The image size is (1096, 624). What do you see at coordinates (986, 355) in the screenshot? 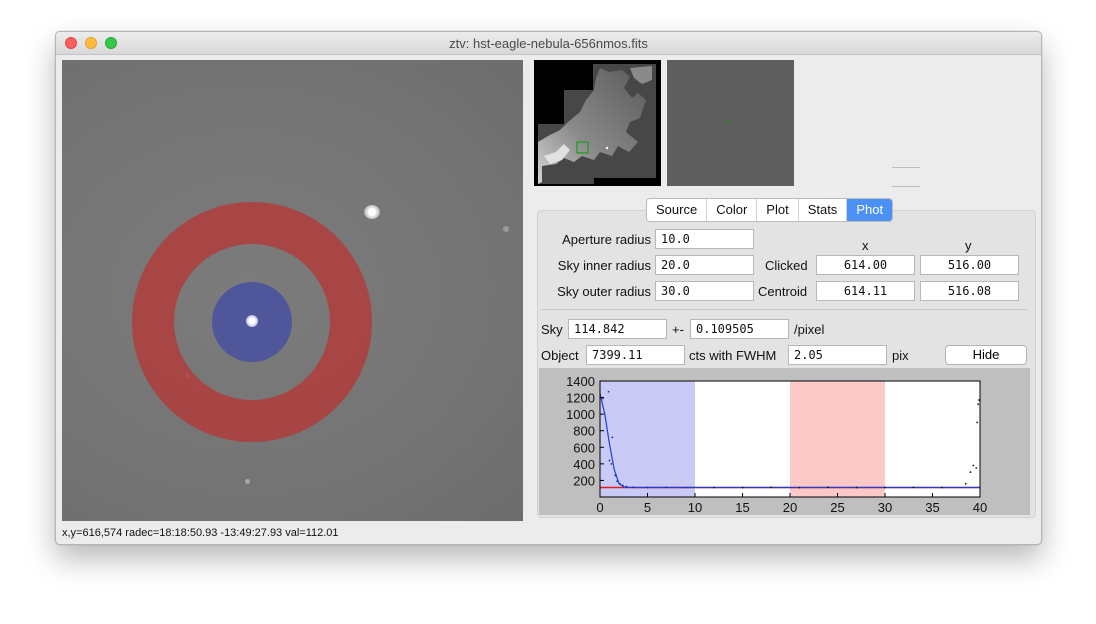
I see `hide-button: Hide` at bounding box center [986, 355].